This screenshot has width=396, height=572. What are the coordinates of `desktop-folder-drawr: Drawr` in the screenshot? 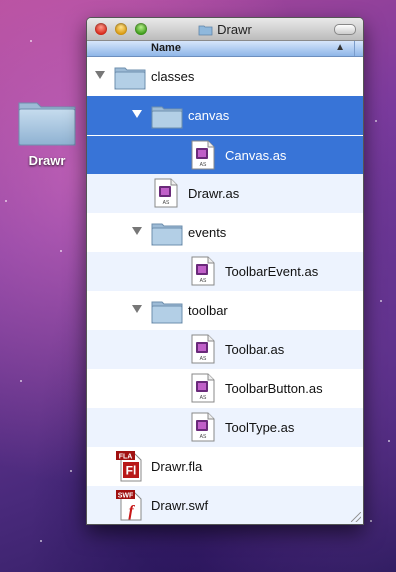 It's located at (47, 131).